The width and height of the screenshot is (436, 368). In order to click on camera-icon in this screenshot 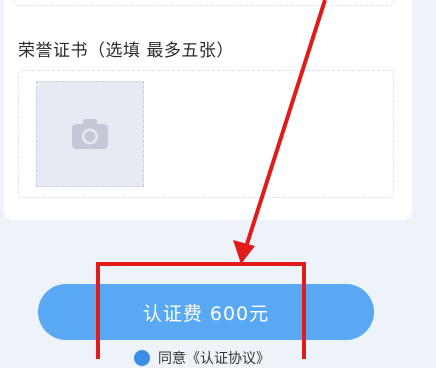, I will do `click(90, 134)`.